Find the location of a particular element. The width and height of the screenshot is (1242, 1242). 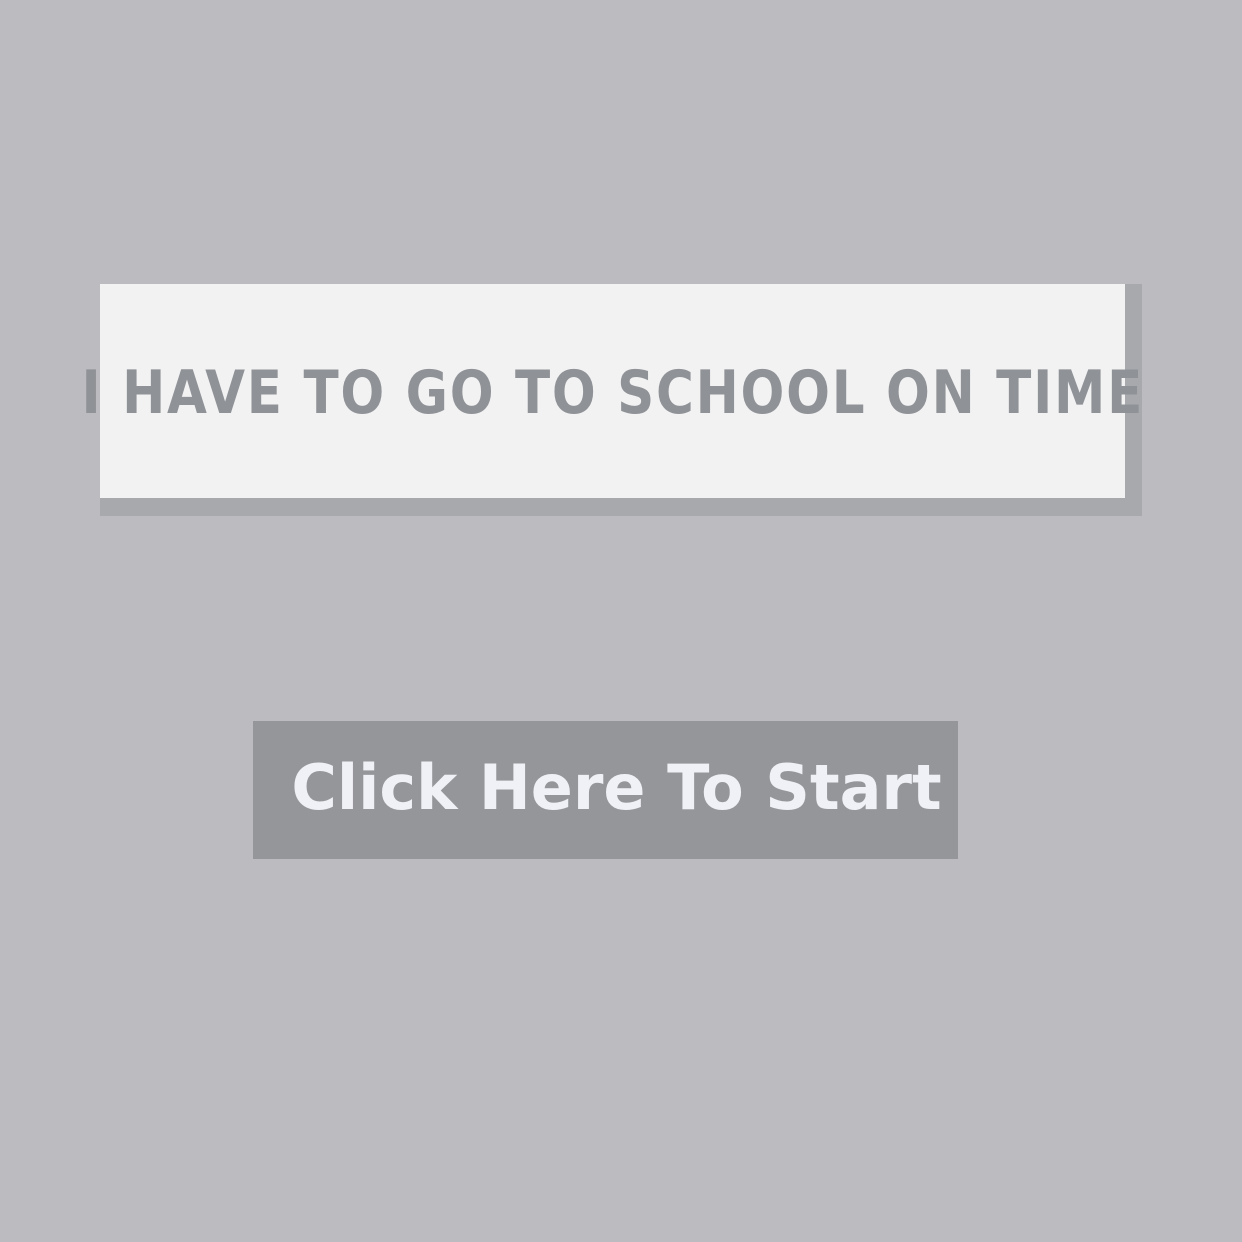

start-button-label: Click Here To Start is located at coordinates (616, 787).